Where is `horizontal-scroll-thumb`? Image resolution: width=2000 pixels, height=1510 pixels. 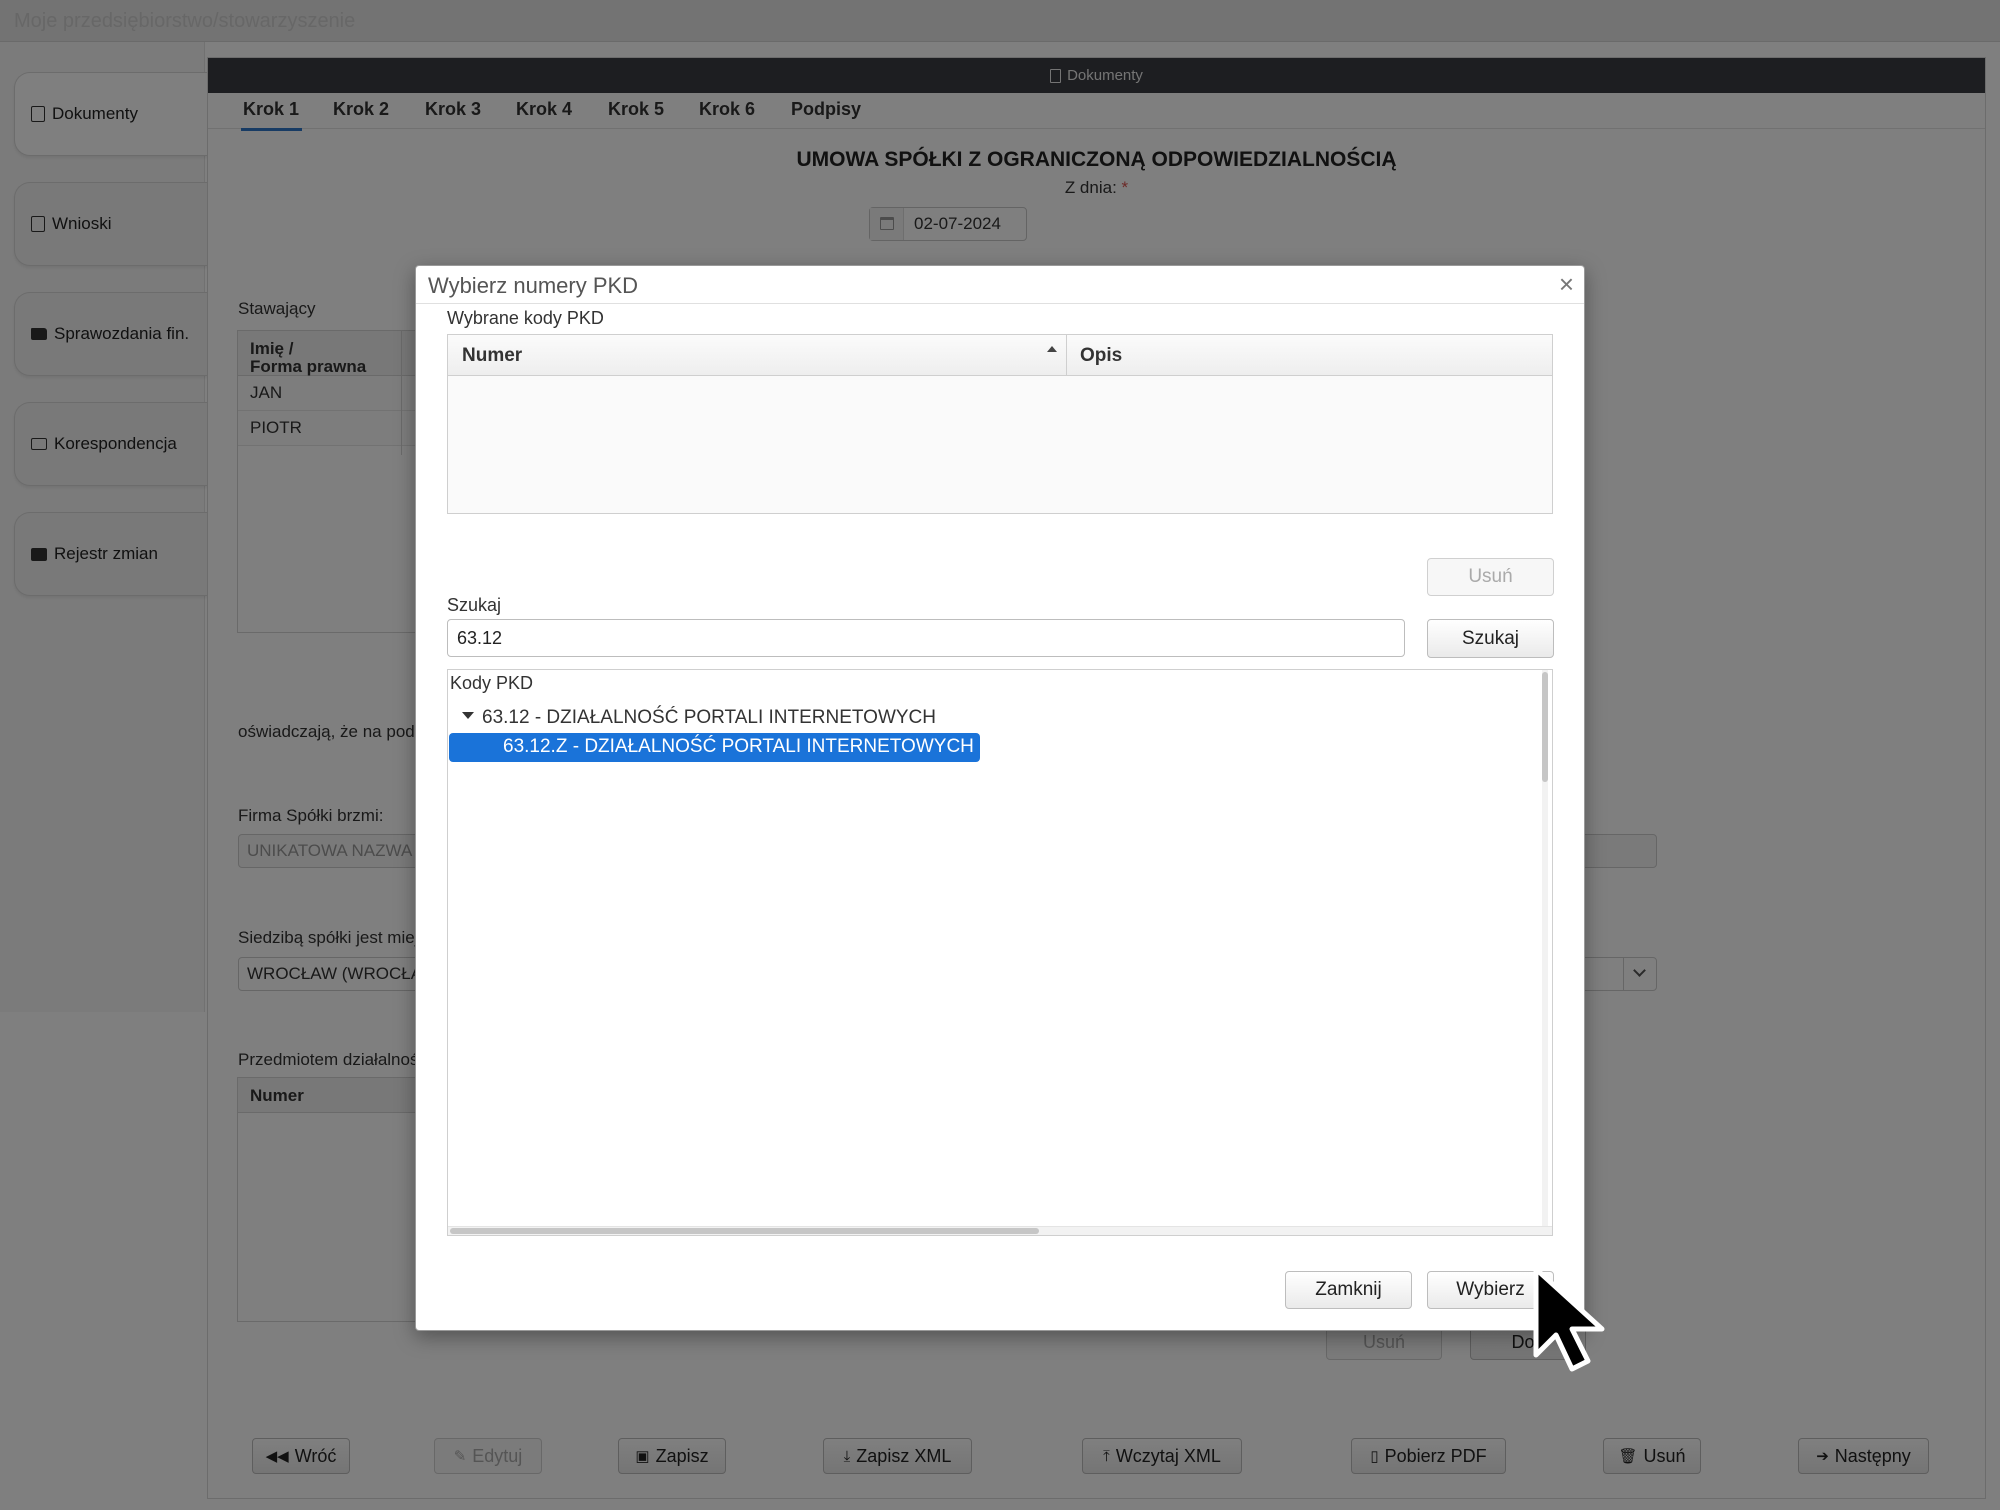 horizontal-scroll-thumb is located at coordinates (744, 1231).